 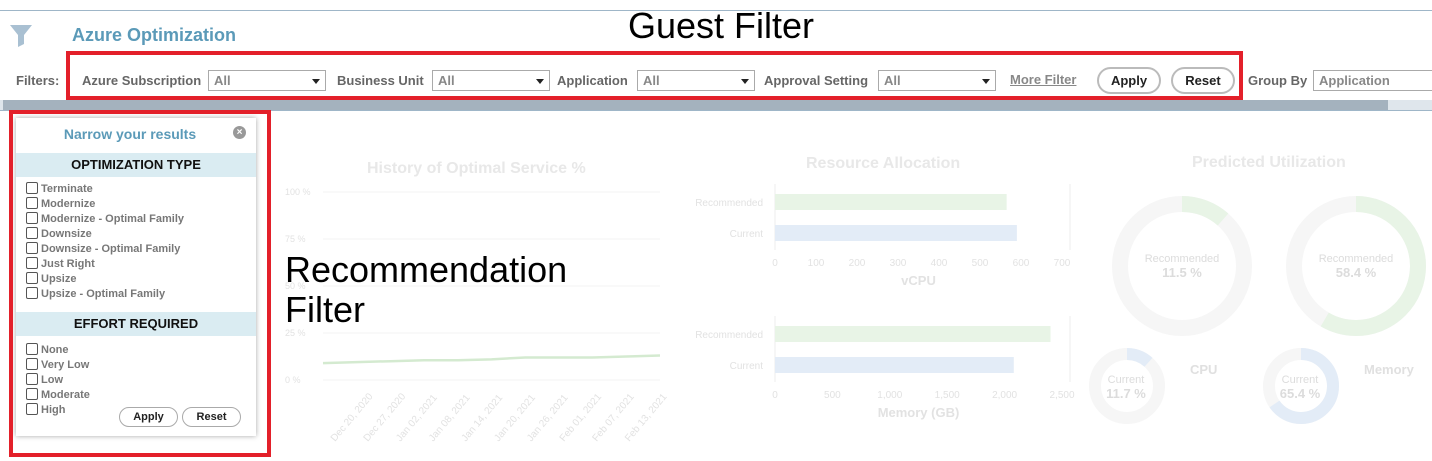 What do you see at coordinates (721, 25) in the screenshot?
I see `guest-filter-annotation: Guest Filter` at bounding box center [721, 25].